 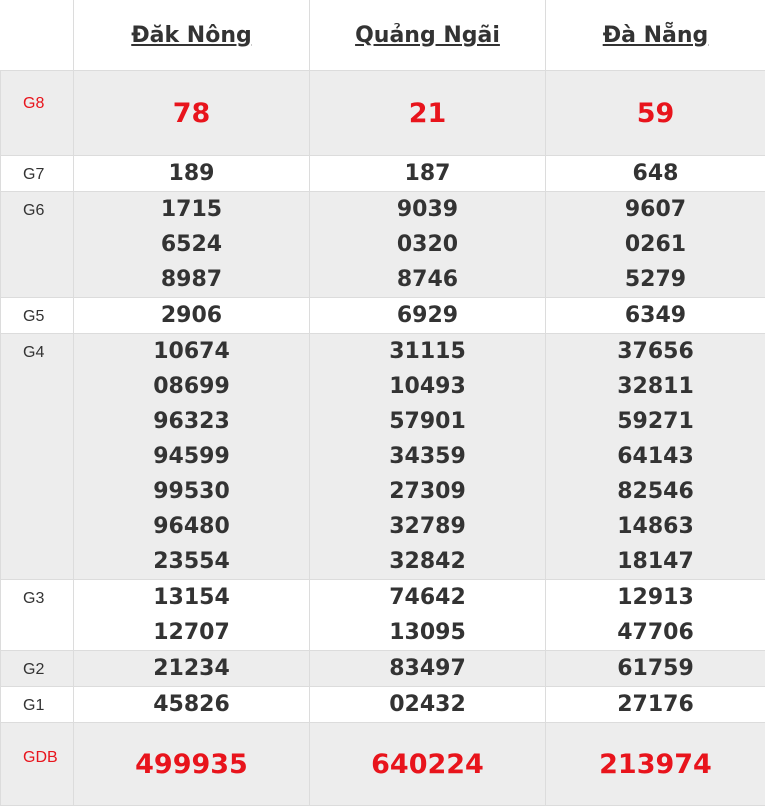 I want to click on prize-number: 14863, so click(x=655, y=526).